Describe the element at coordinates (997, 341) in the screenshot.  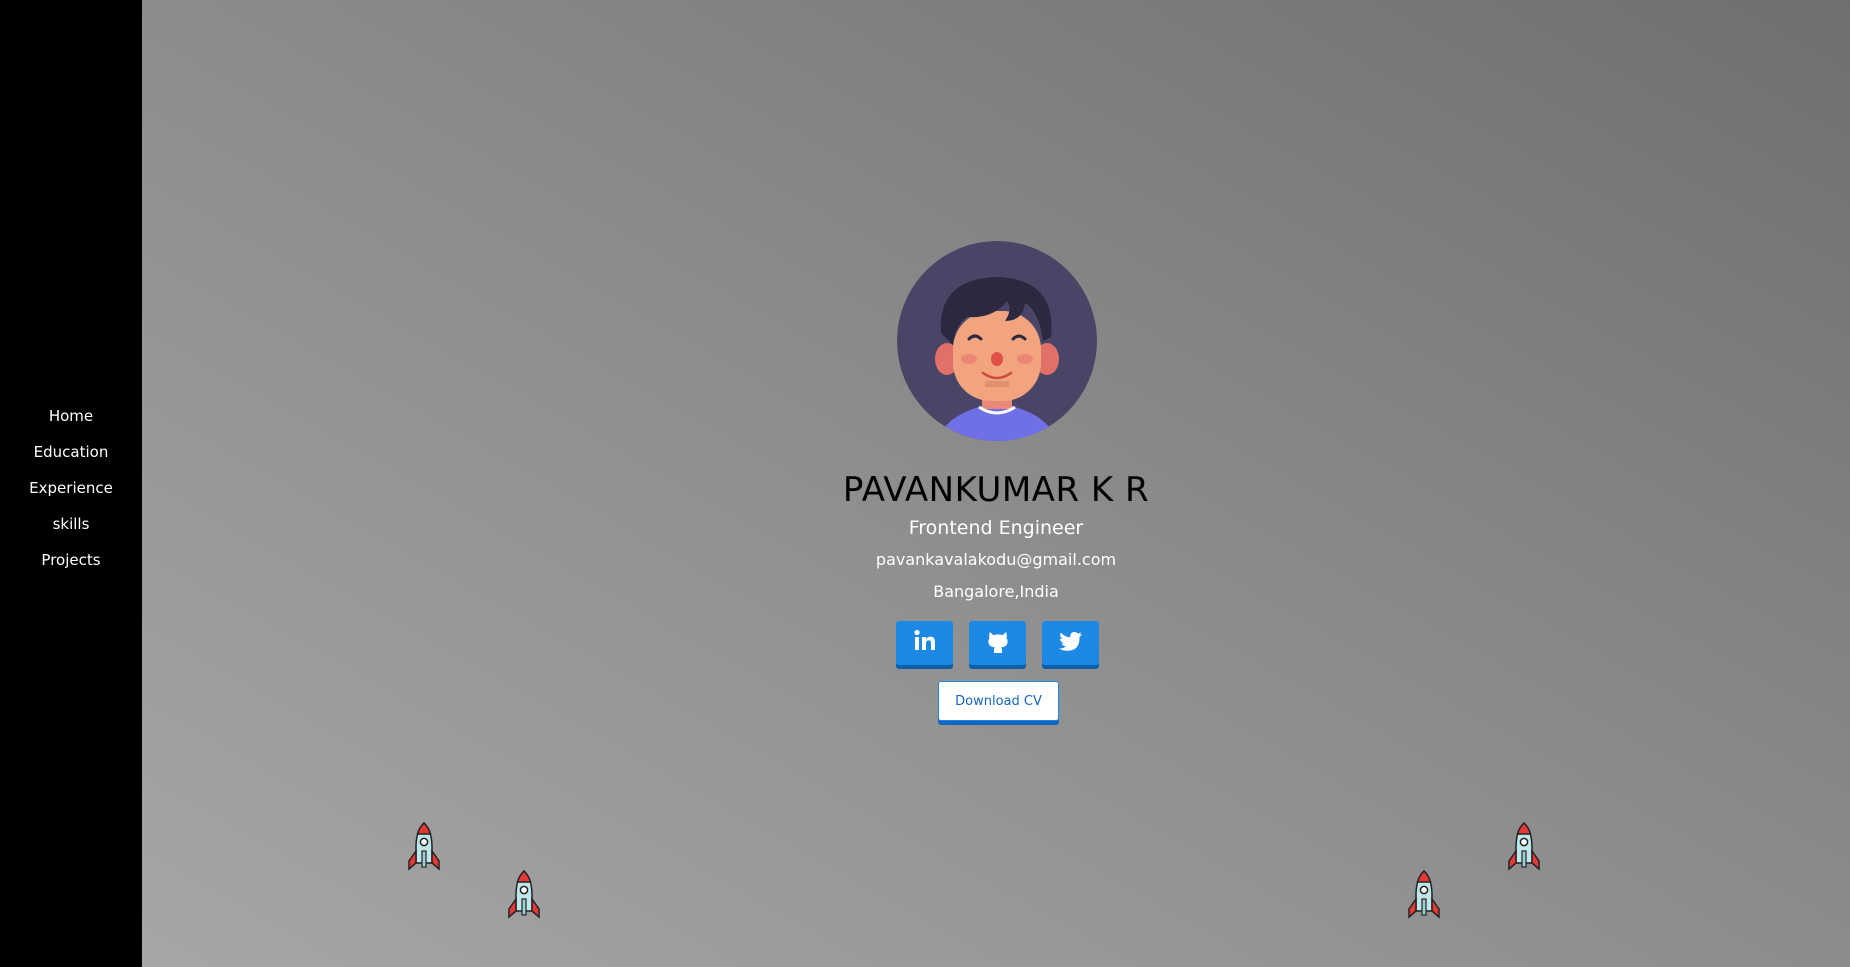
I see `avatar` at that location.